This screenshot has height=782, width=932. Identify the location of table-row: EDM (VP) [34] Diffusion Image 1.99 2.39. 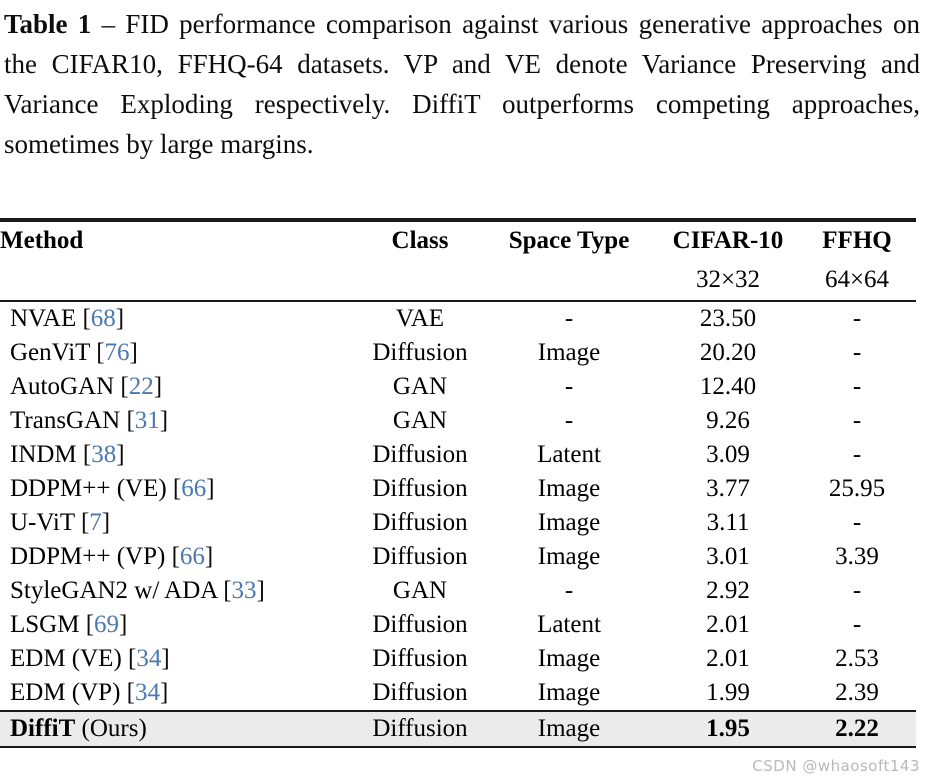
(458, 693).